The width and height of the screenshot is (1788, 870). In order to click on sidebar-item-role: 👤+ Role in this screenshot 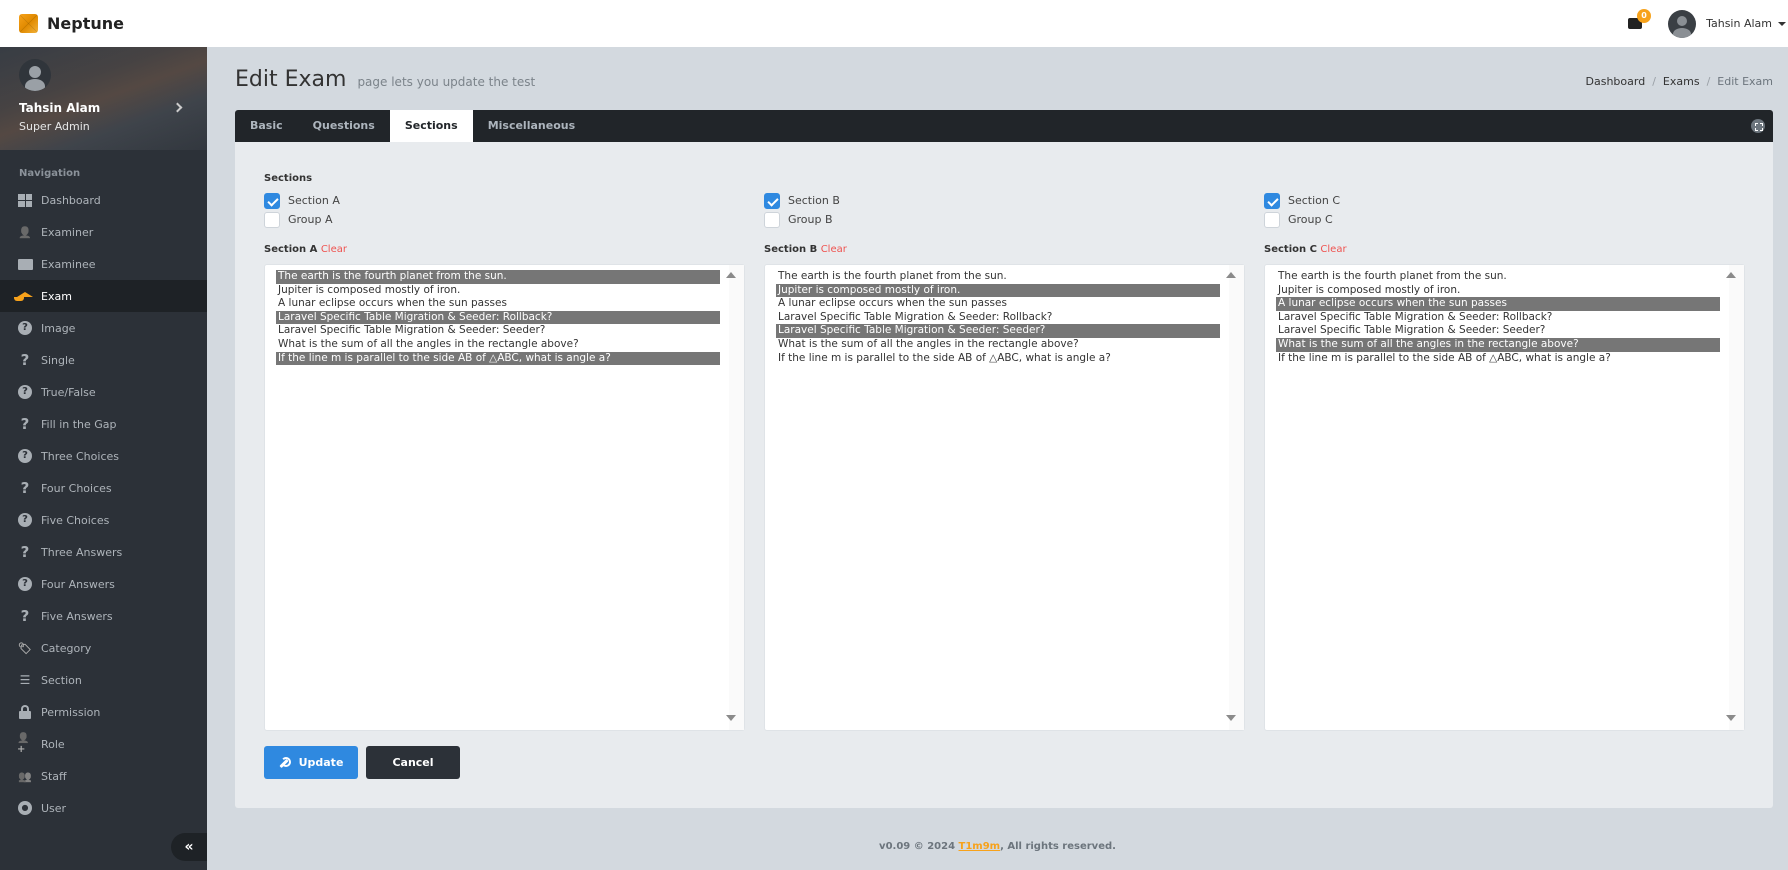, I will do `click(103, 744)`.